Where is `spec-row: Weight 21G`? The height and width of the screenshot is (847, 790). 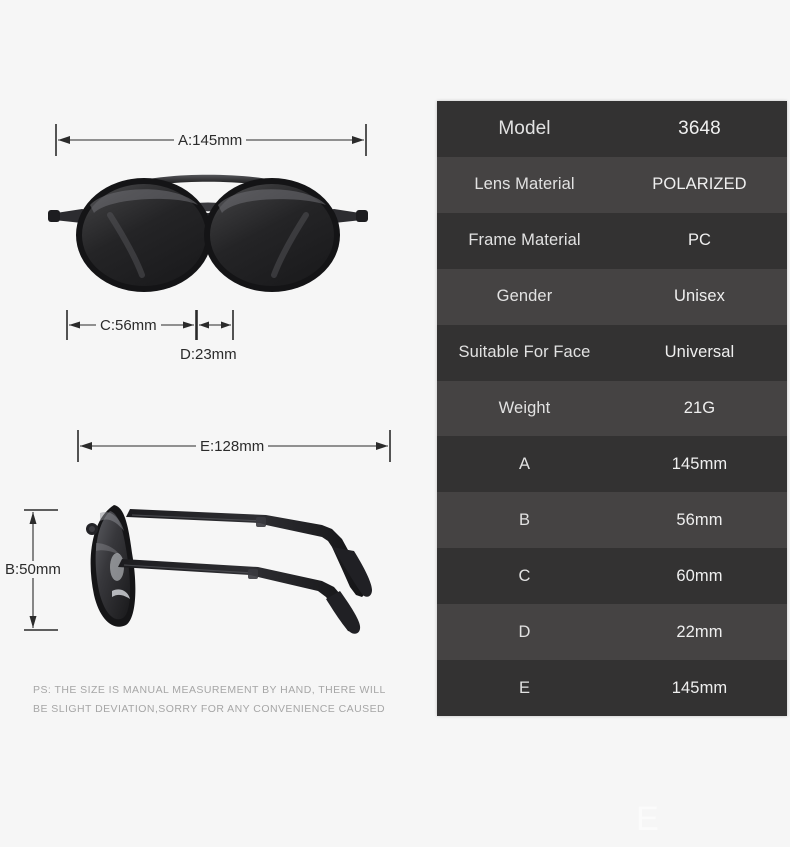
spec-row: Weight 21G is located at coordinates (612, 408).